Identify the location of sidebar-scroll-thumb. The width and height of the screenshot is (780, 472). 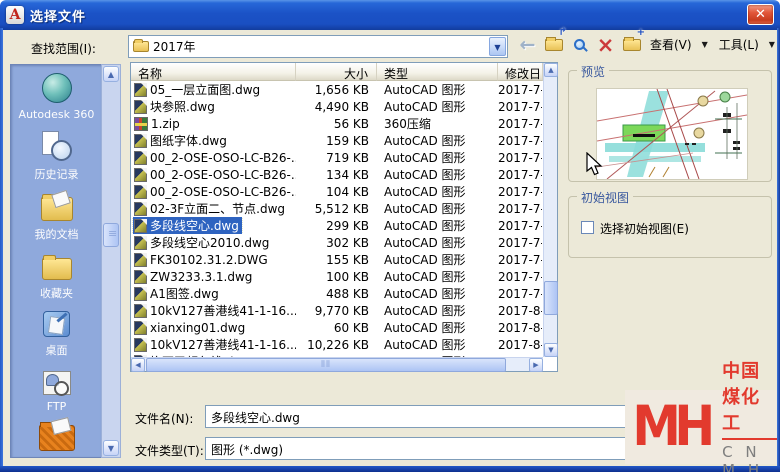
(111, 235).